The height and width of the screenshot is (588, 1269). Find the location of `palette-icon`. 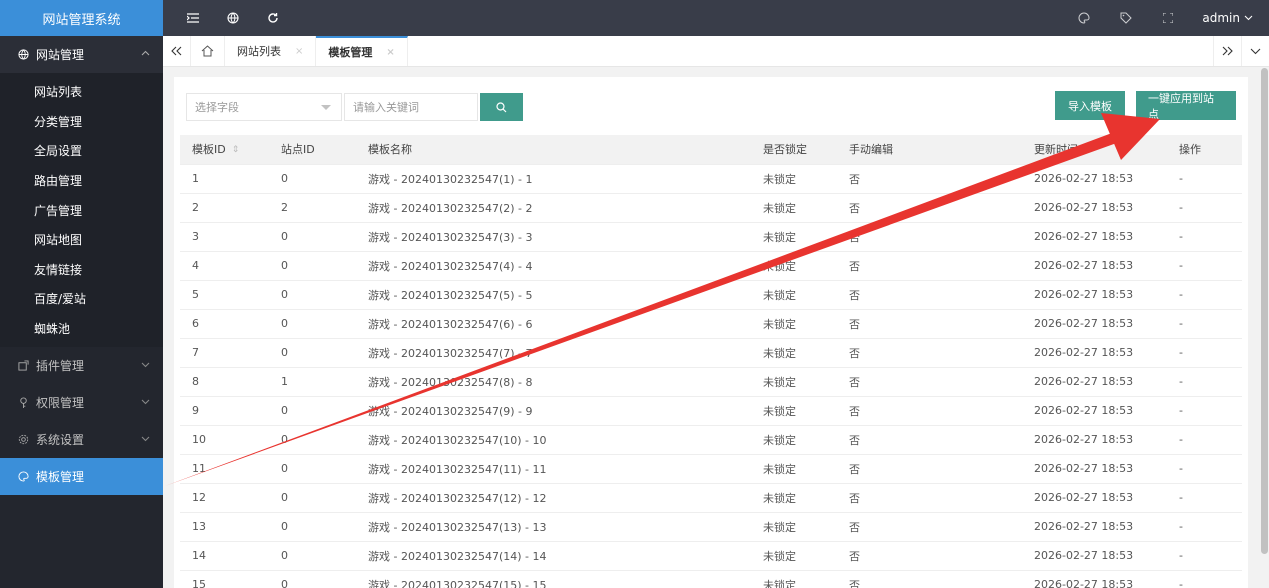

palette-icon is located at coordinates (23, 477).